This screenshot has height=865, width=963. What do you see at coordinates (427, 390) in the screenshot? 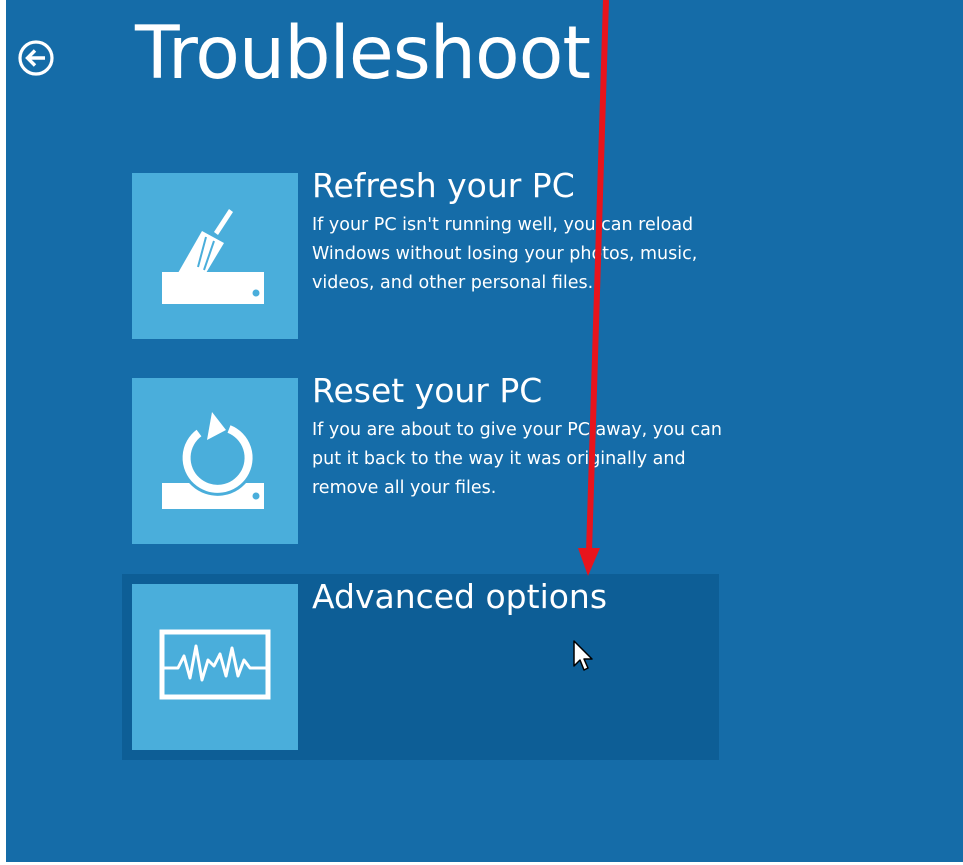
I see `option-title: Reset your PC` at bounding box center [427, 390].